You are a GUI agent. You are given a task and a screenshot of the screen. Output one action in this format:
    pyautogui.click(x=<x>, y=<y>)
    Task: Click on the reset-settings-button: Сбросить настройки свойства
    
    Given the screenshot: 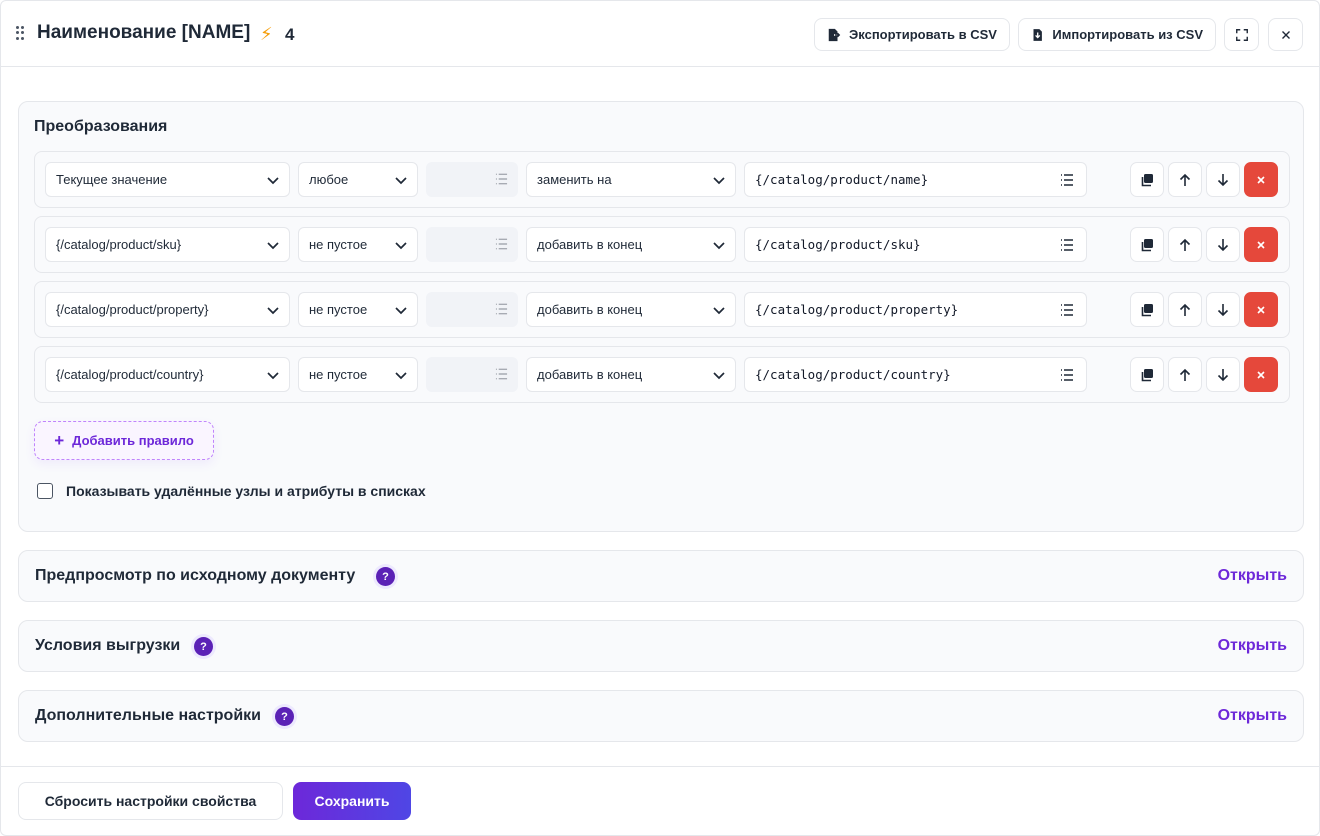 What is the action you would take?
    pyautogui.click(x=150, y=801)
    